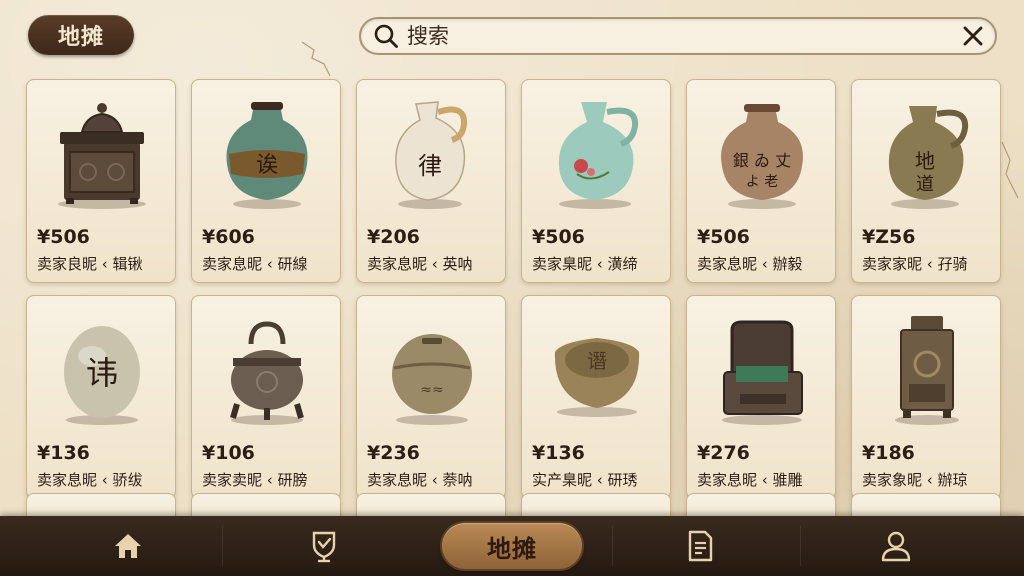 This screenshot has width=1024, height=576. I want to click on item-card: 谮 ¥136 实产臬昵 ‹ 研琇, so click(596, 397).